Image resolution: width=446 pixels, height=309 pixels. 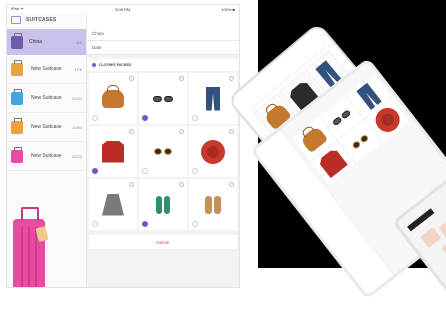 I want to click on detail-topbar, so click(x=163, y=20).